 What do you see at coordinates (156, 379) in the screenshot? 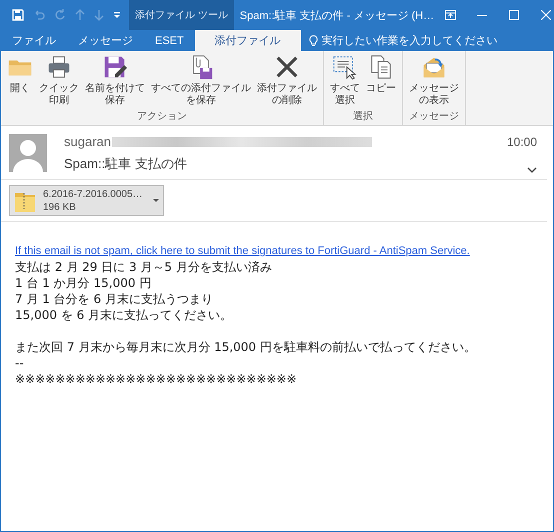
I see `body-text-line: ※※※※※※※※※※※※※※※※※※※※※※※※※※※※` at bounding box center [156, 379].